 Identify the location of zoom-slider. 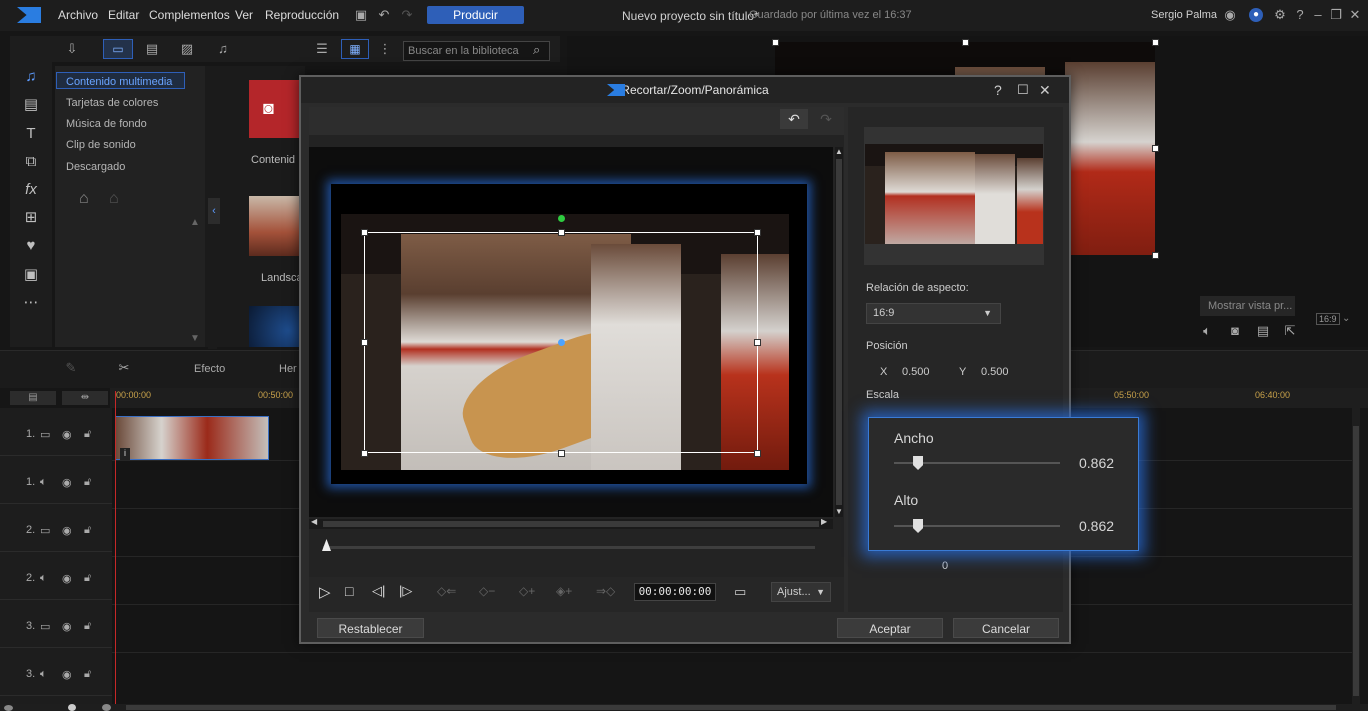
(72, 707).